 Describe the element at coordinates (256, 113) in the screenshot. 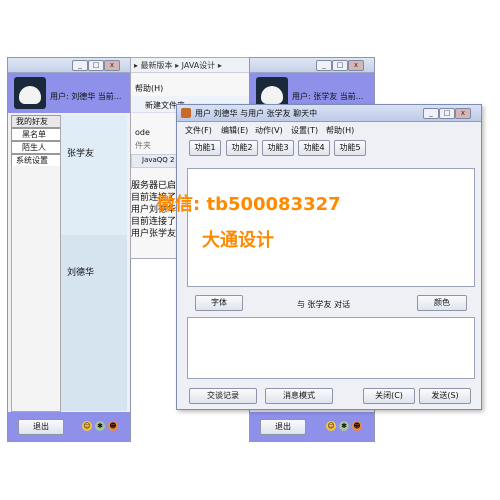

I see `chat-title: 用户 刘德华 与用户 张学友 聊天中` at that location.